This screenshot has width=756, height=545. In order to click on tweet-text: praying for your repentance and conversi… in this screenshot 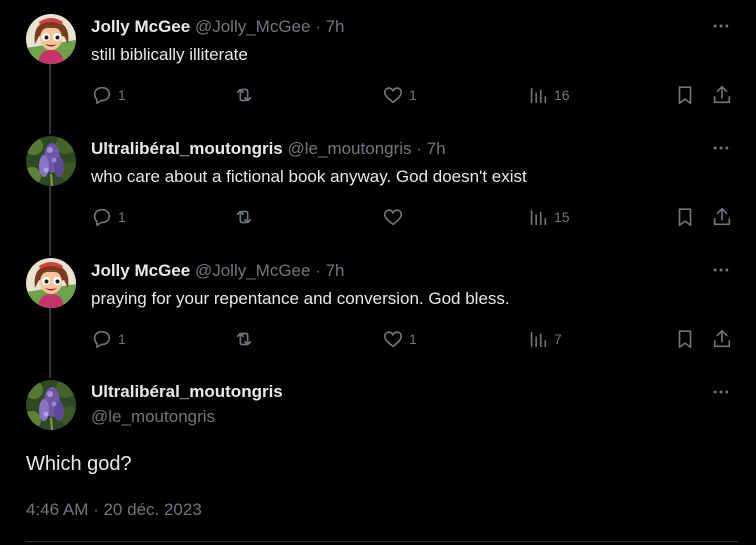, I will do `click(300, 298)`.